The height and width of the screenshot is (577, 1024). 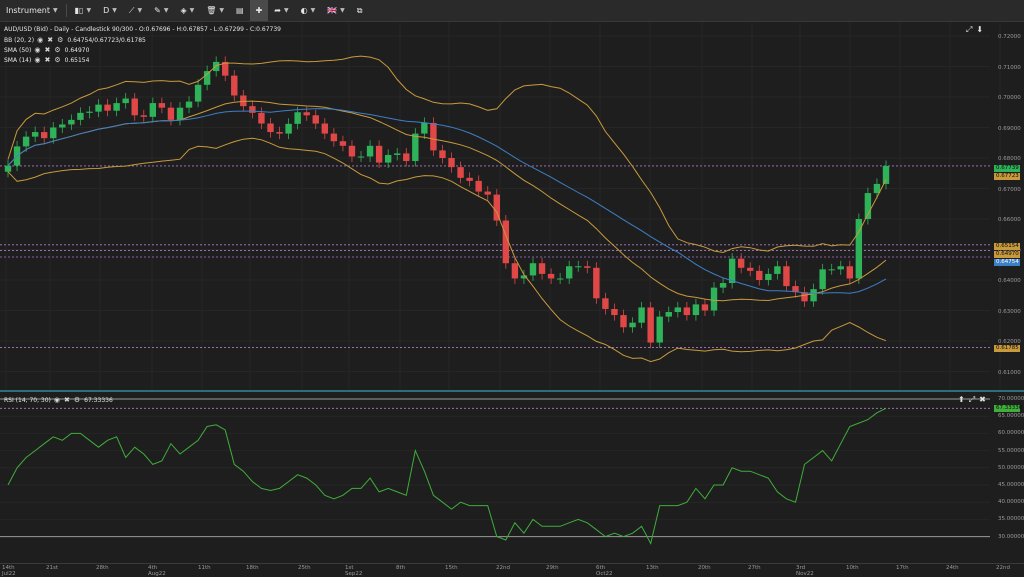 I want to click on main-chart-controls: ⤢ ⬇, so click(x=974, y=30).